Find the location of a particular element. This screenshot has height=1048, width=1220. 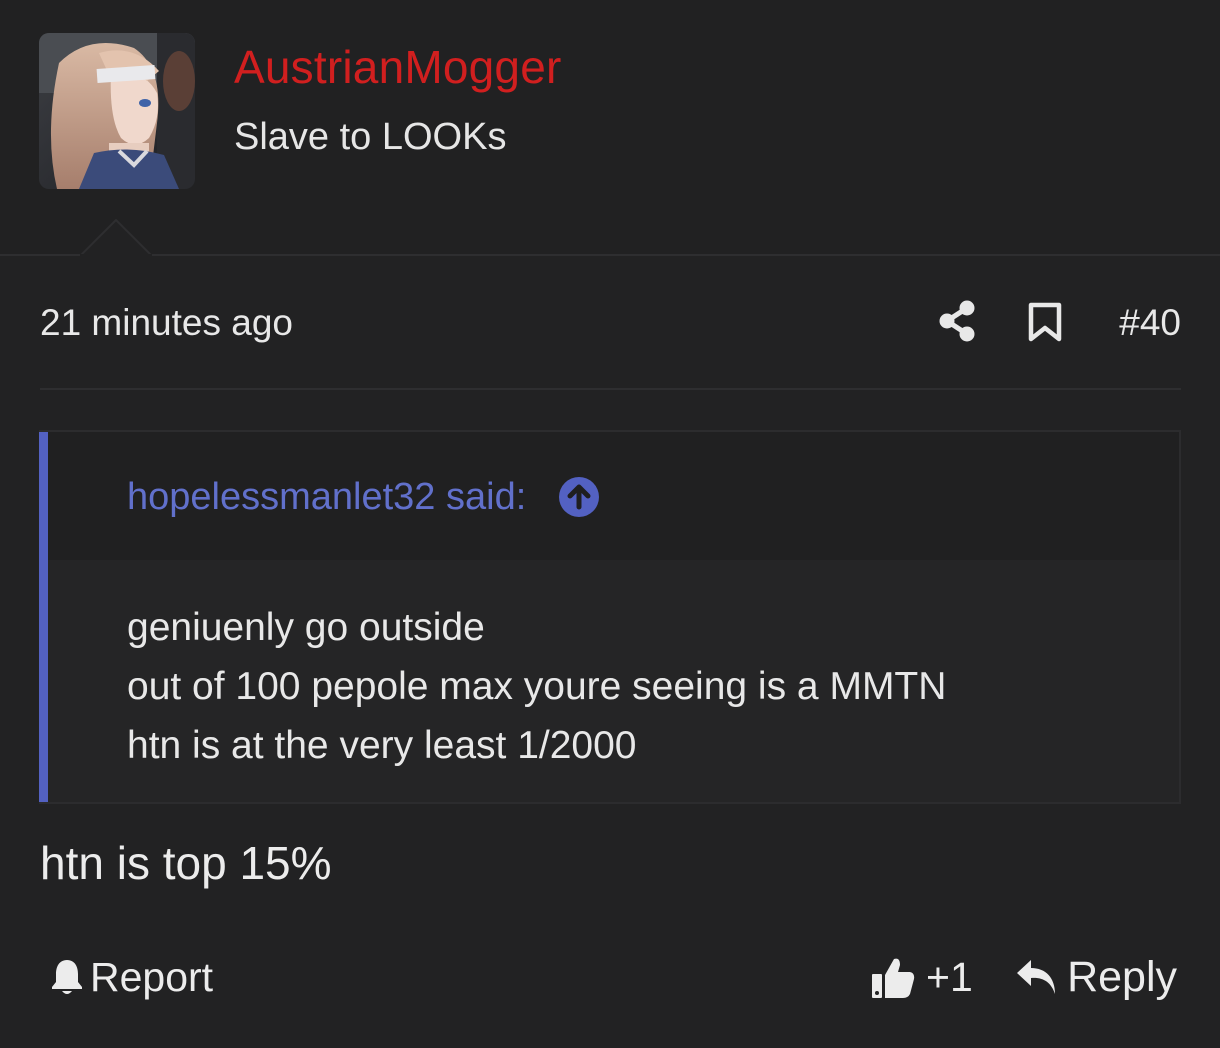

like-count: +1 is located at coordinates (949, 976).